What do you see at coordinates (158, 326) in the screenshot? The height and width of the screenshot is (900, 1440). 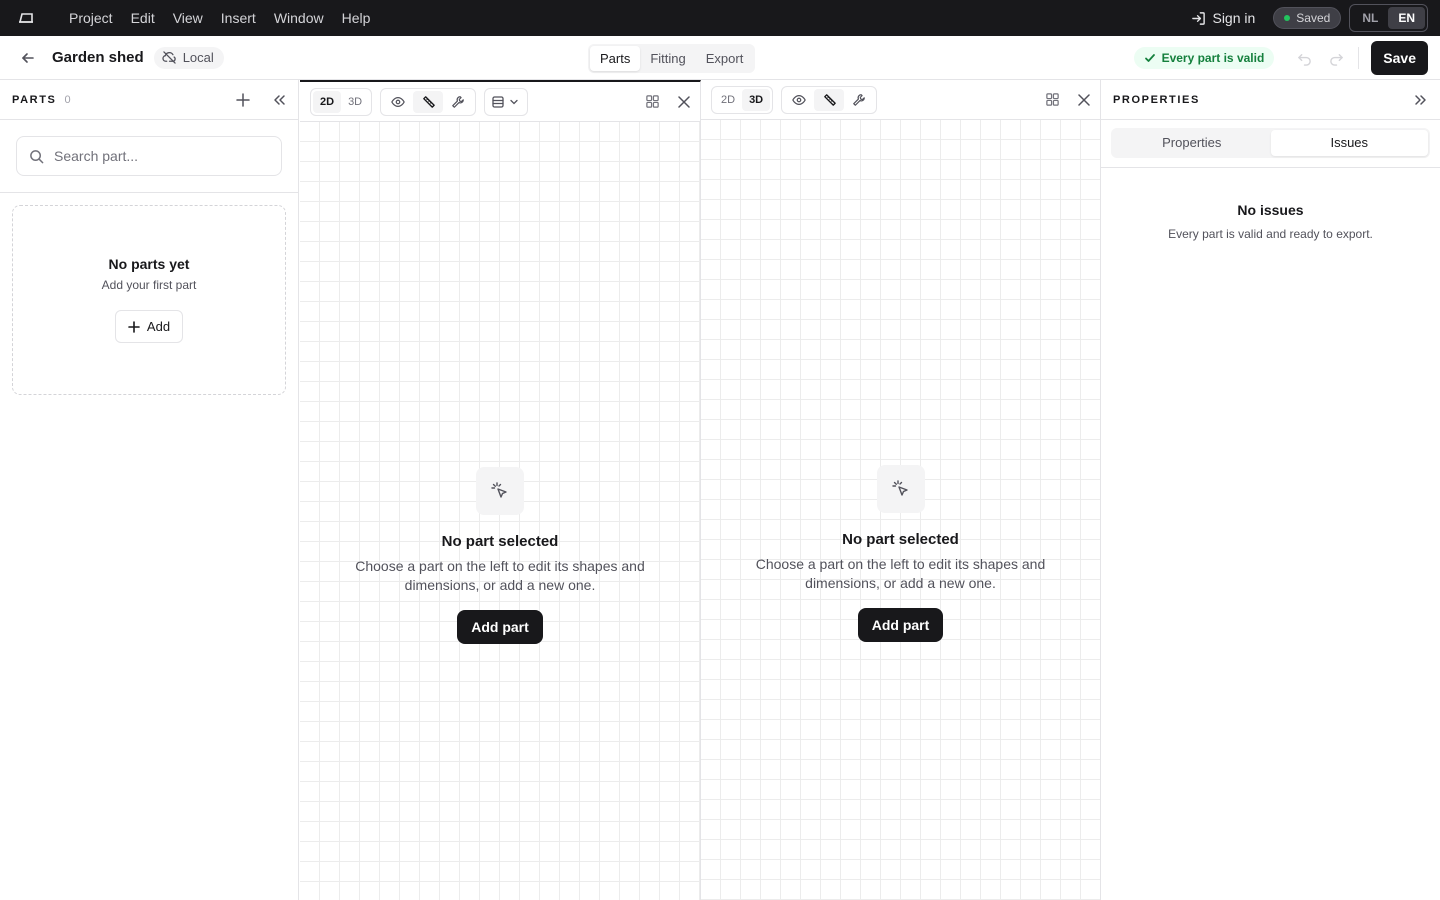 I see `add-label: Add` at bounding box center [158, 326].